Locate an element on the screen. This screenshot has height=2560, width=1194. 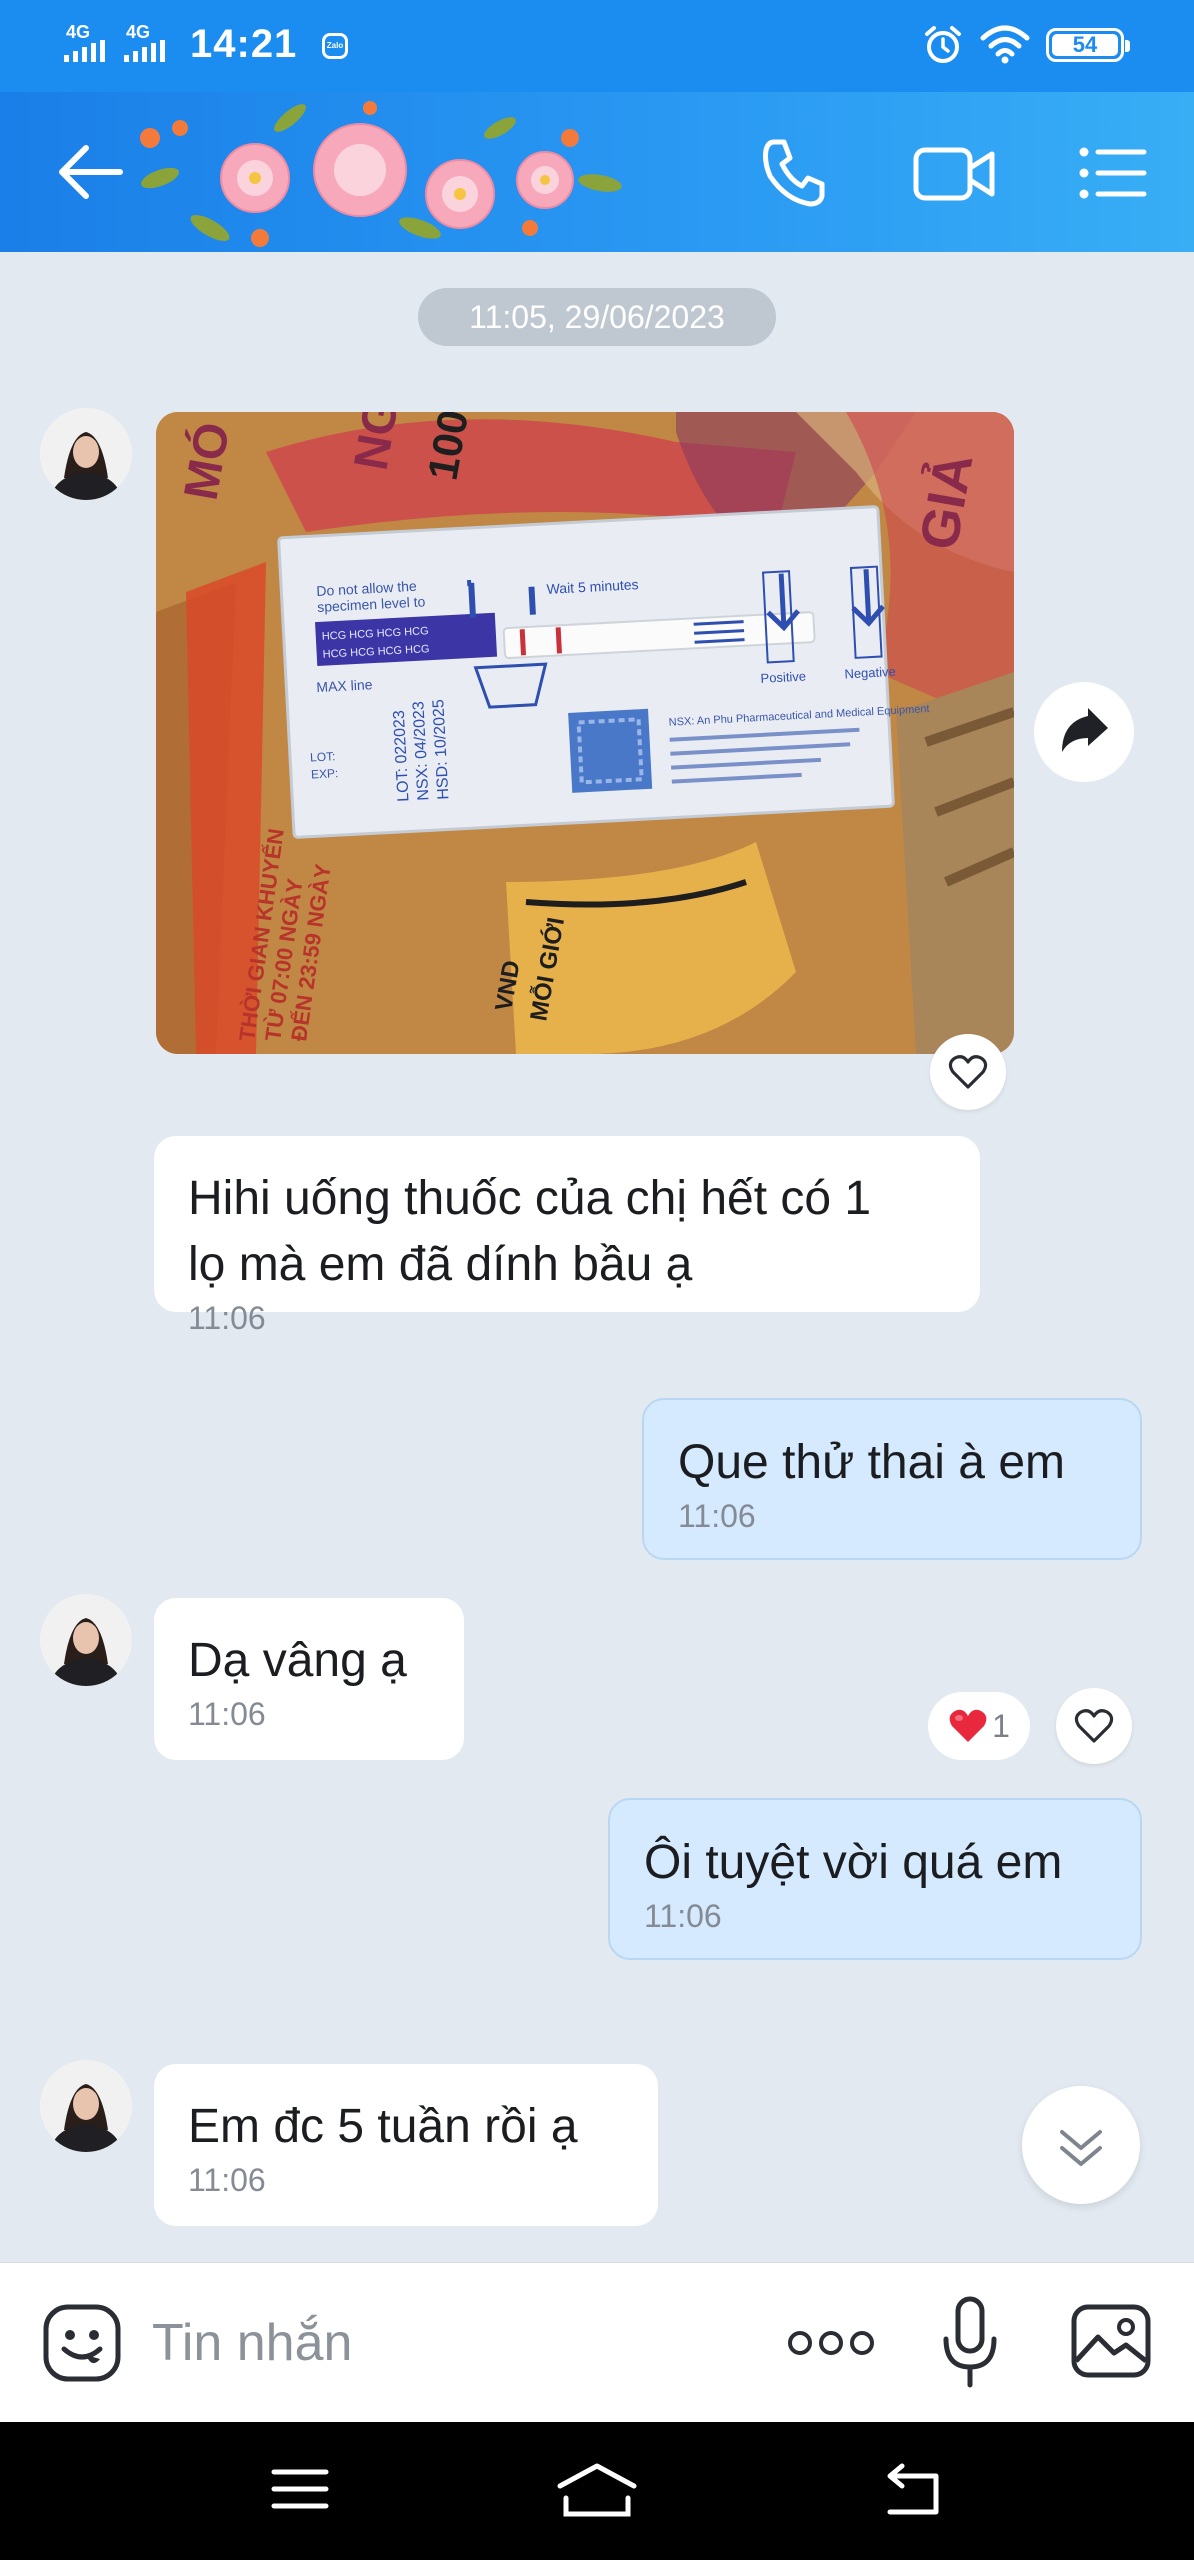
flower-banner-decoration is located at coordinates (381, 174).